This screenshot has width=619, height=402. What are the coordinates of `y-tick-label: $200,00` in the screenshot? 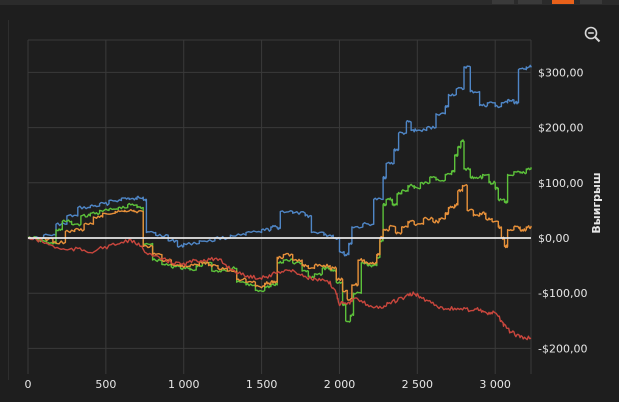 It's located at (561, 128).